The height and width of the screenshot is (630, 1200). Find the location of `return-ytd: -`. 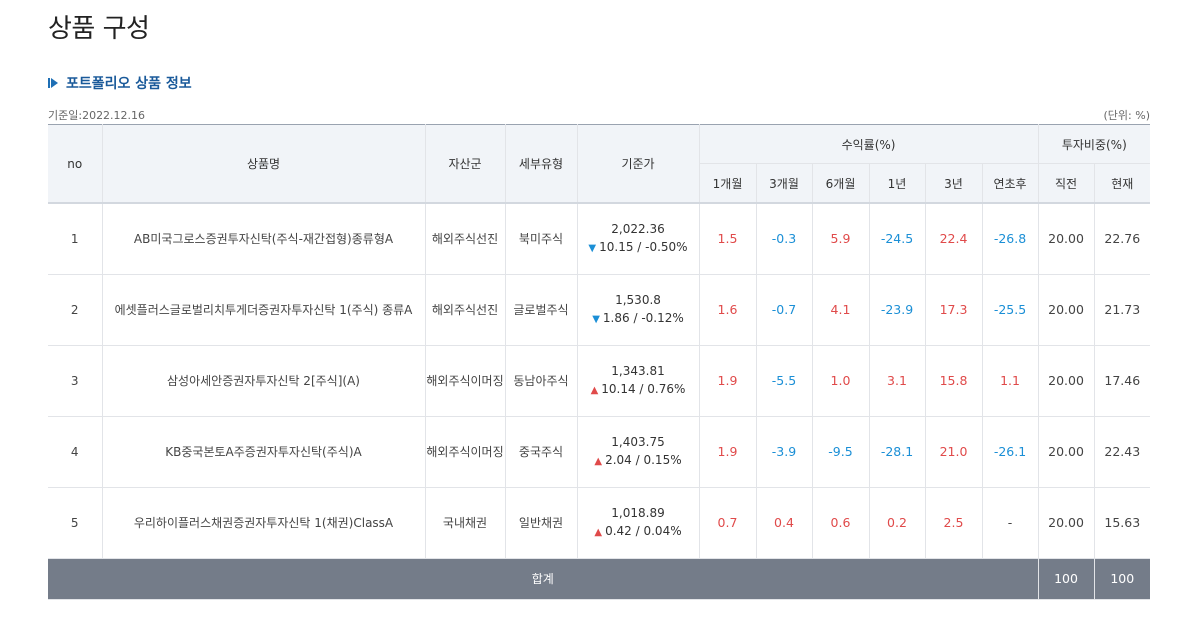

return-ytd: - is located at coordinates (1010, 523).